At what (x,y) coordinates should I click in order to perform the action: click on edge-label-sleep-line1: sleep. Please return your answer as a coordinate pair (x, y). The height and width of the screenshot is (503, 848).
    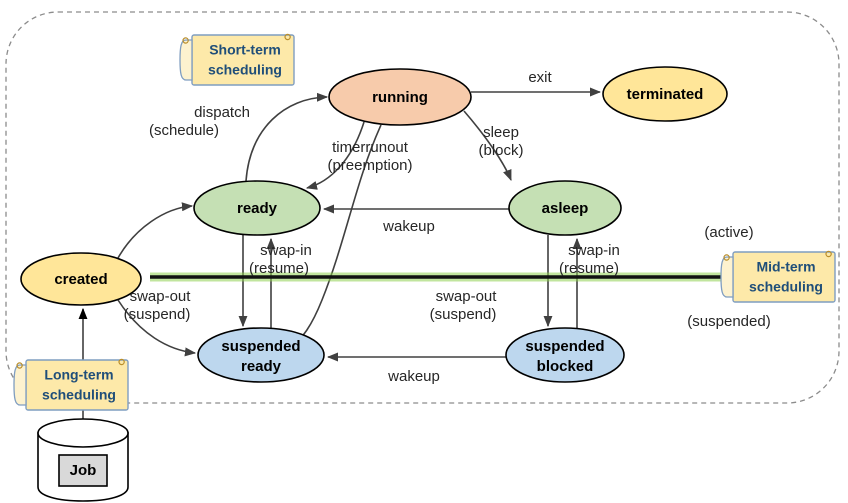
    Looking at the image, I should click on (501, 132).